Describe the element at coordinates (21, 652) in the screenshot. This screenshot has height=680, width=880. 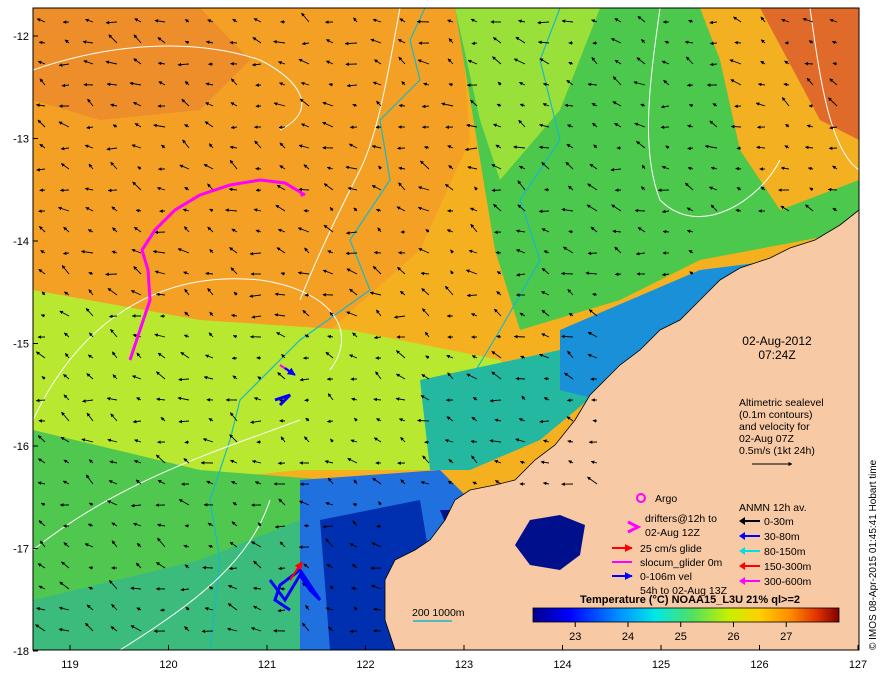
I see `lat-tick-label: -18` at that location.